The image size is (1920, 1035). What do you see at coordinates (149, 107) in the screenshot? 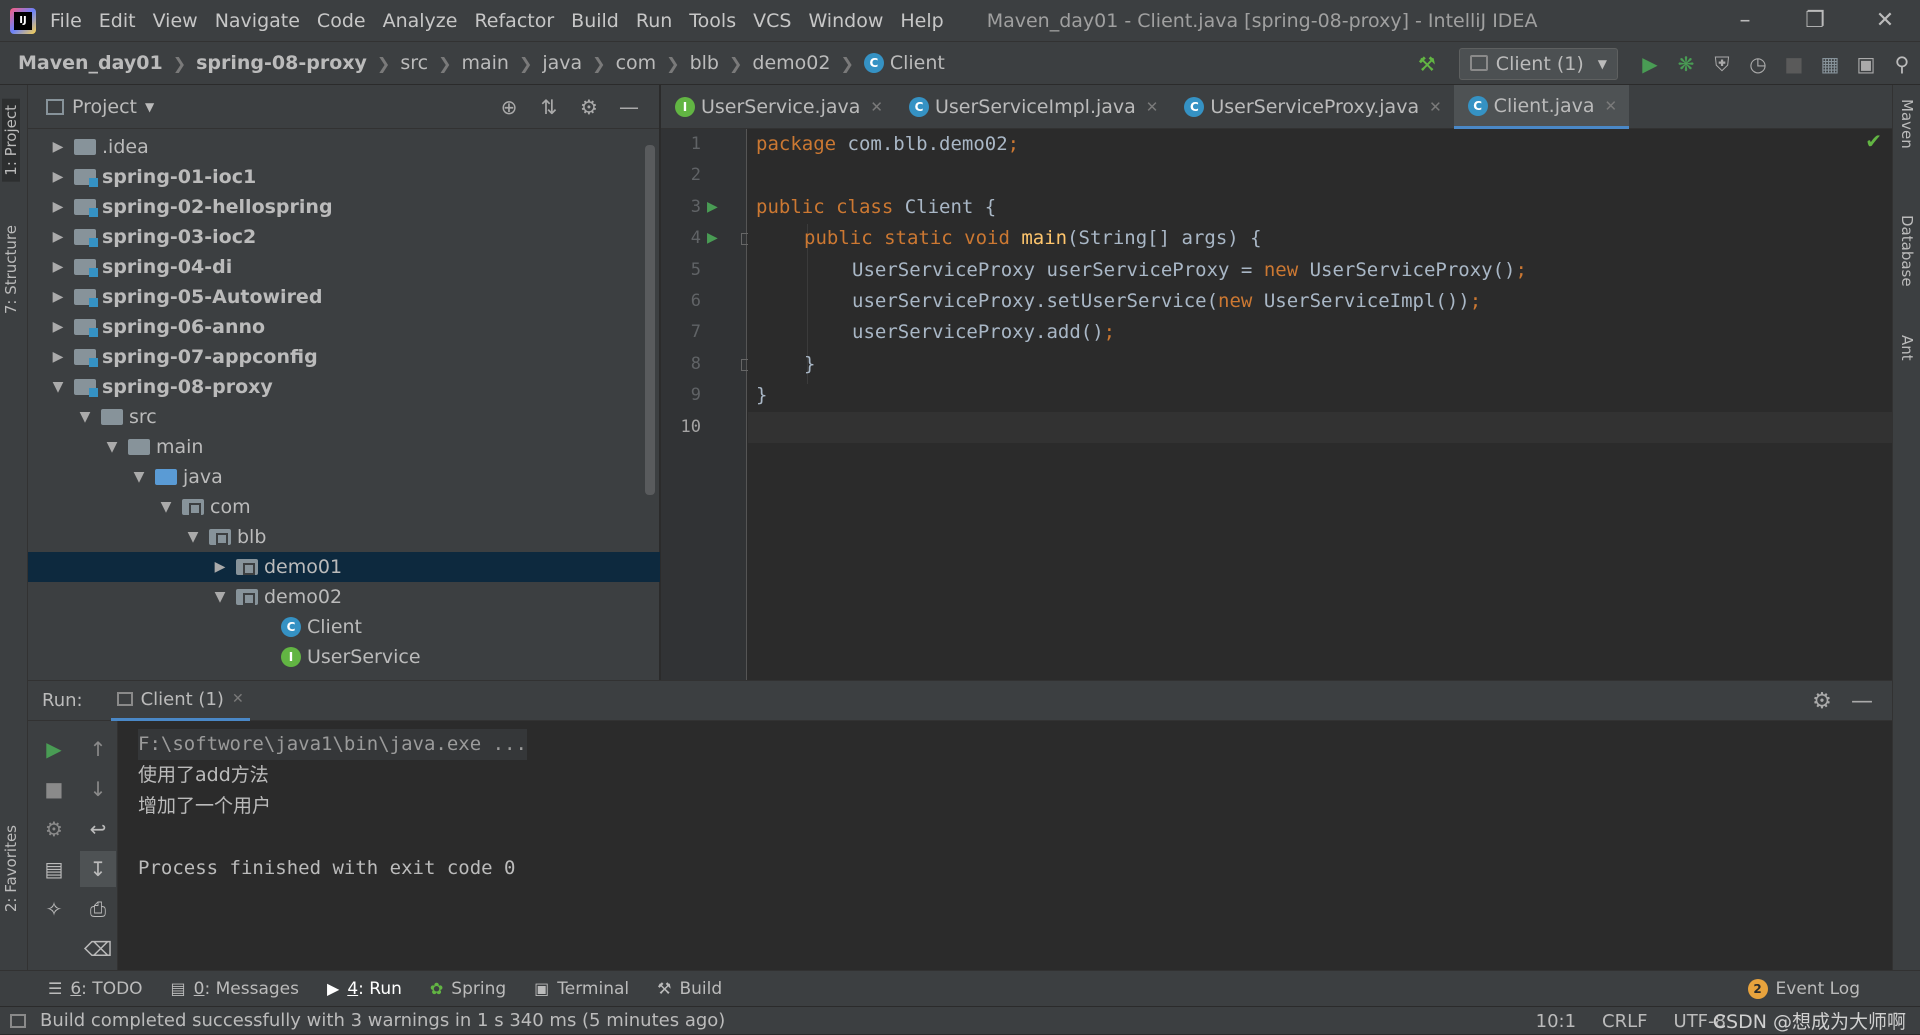
I see `chevron-down-icon: ▼` at bounding box center [149, 107].